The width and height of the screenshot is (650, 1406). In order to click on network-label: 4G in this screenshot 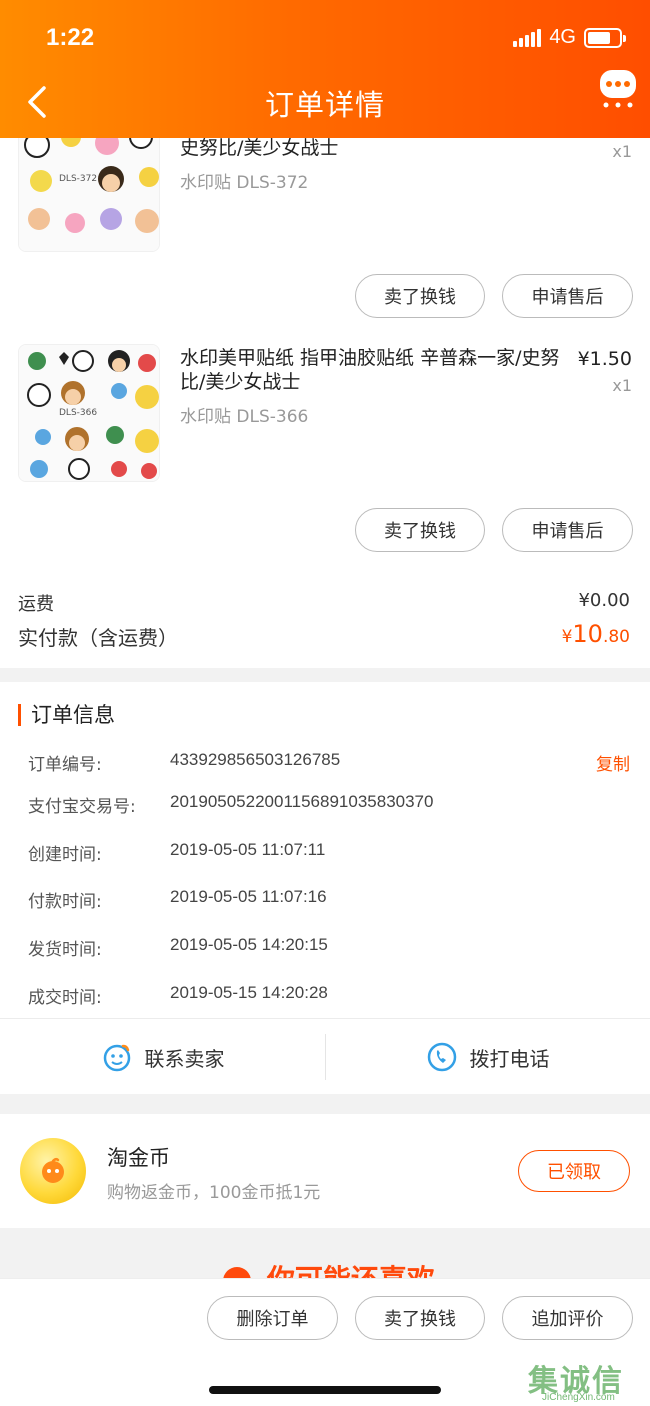, I will do `click(562, 37)`.